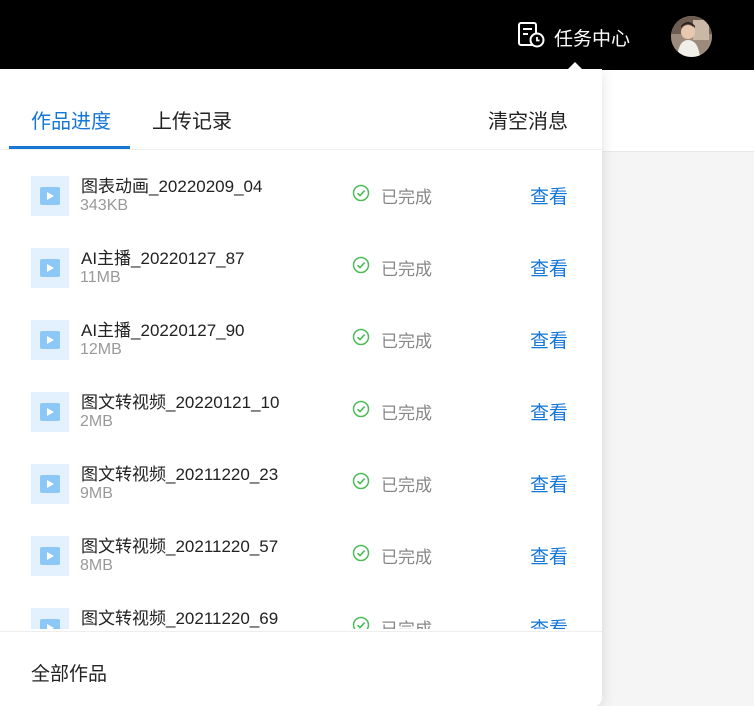 The width and height of the screenshot is (754, 706). Describe the element at coordinates (100, 277) in the screenshot. I see `item-size: 11MB` at that location.